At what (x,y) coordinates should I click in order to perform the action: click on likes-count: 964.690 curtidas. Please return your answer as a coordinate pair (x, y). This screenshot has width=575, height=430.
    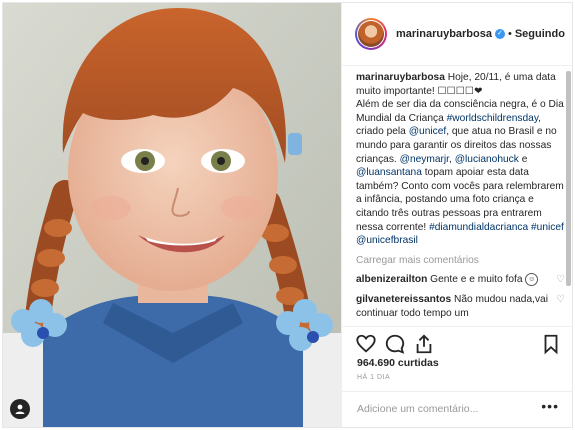
    Looking at the image, I should click on (398, 363).